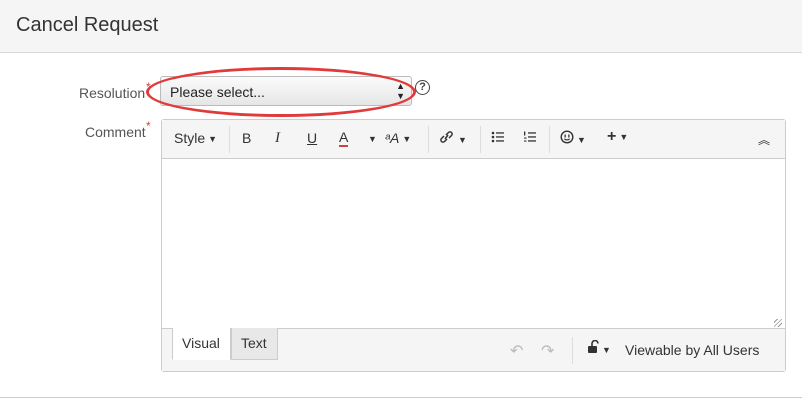  Describe the element at coordinates (392, 138) in the screenshot. I see `clear-format-label: ᵃA` at that location.